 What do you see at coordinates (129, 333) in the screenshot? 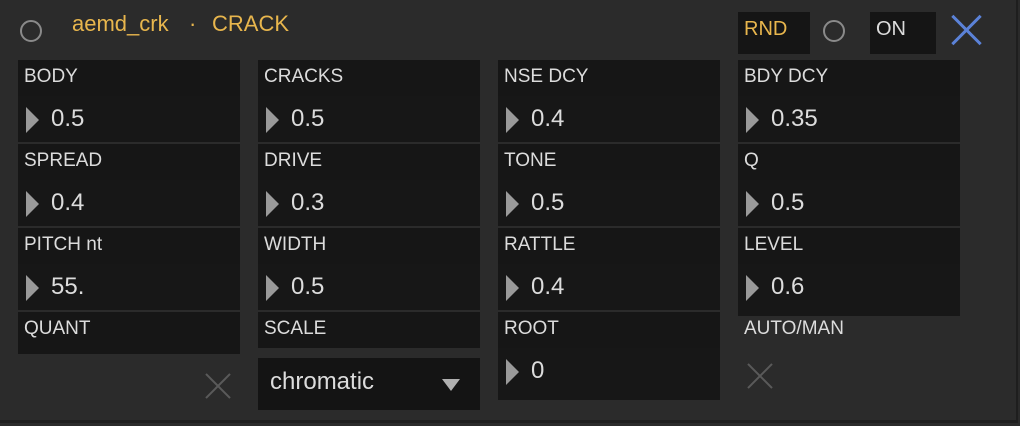
I see `quant-label: QUANT` at bounding box center [129, 333].